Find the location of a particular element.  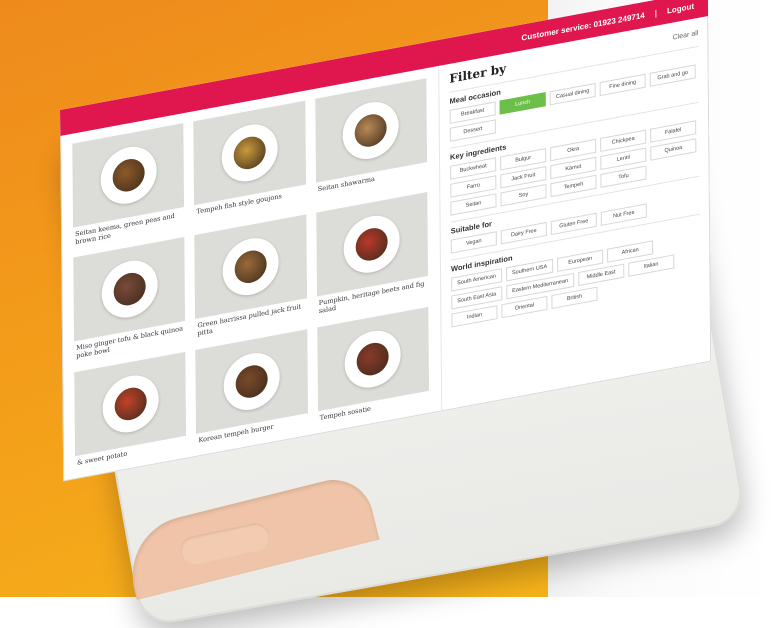

filter-chip: Dairy Free is located at coordinates (523, 233).